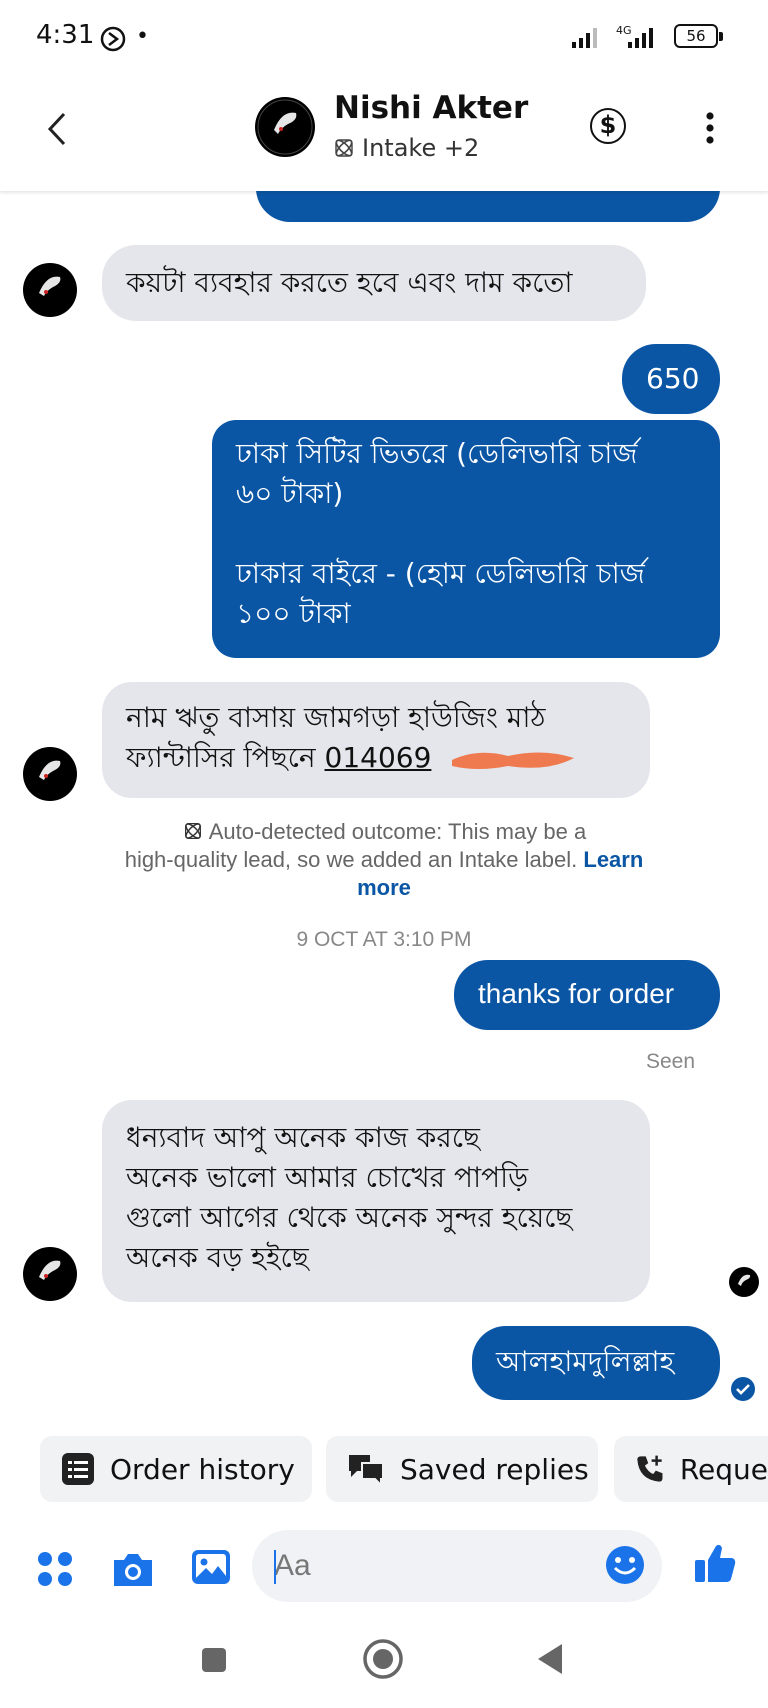  What do you see at coordinates (366, 1471) in the screenshot?
I see `saved-replies-icon` at bounding box center [366, 1471].